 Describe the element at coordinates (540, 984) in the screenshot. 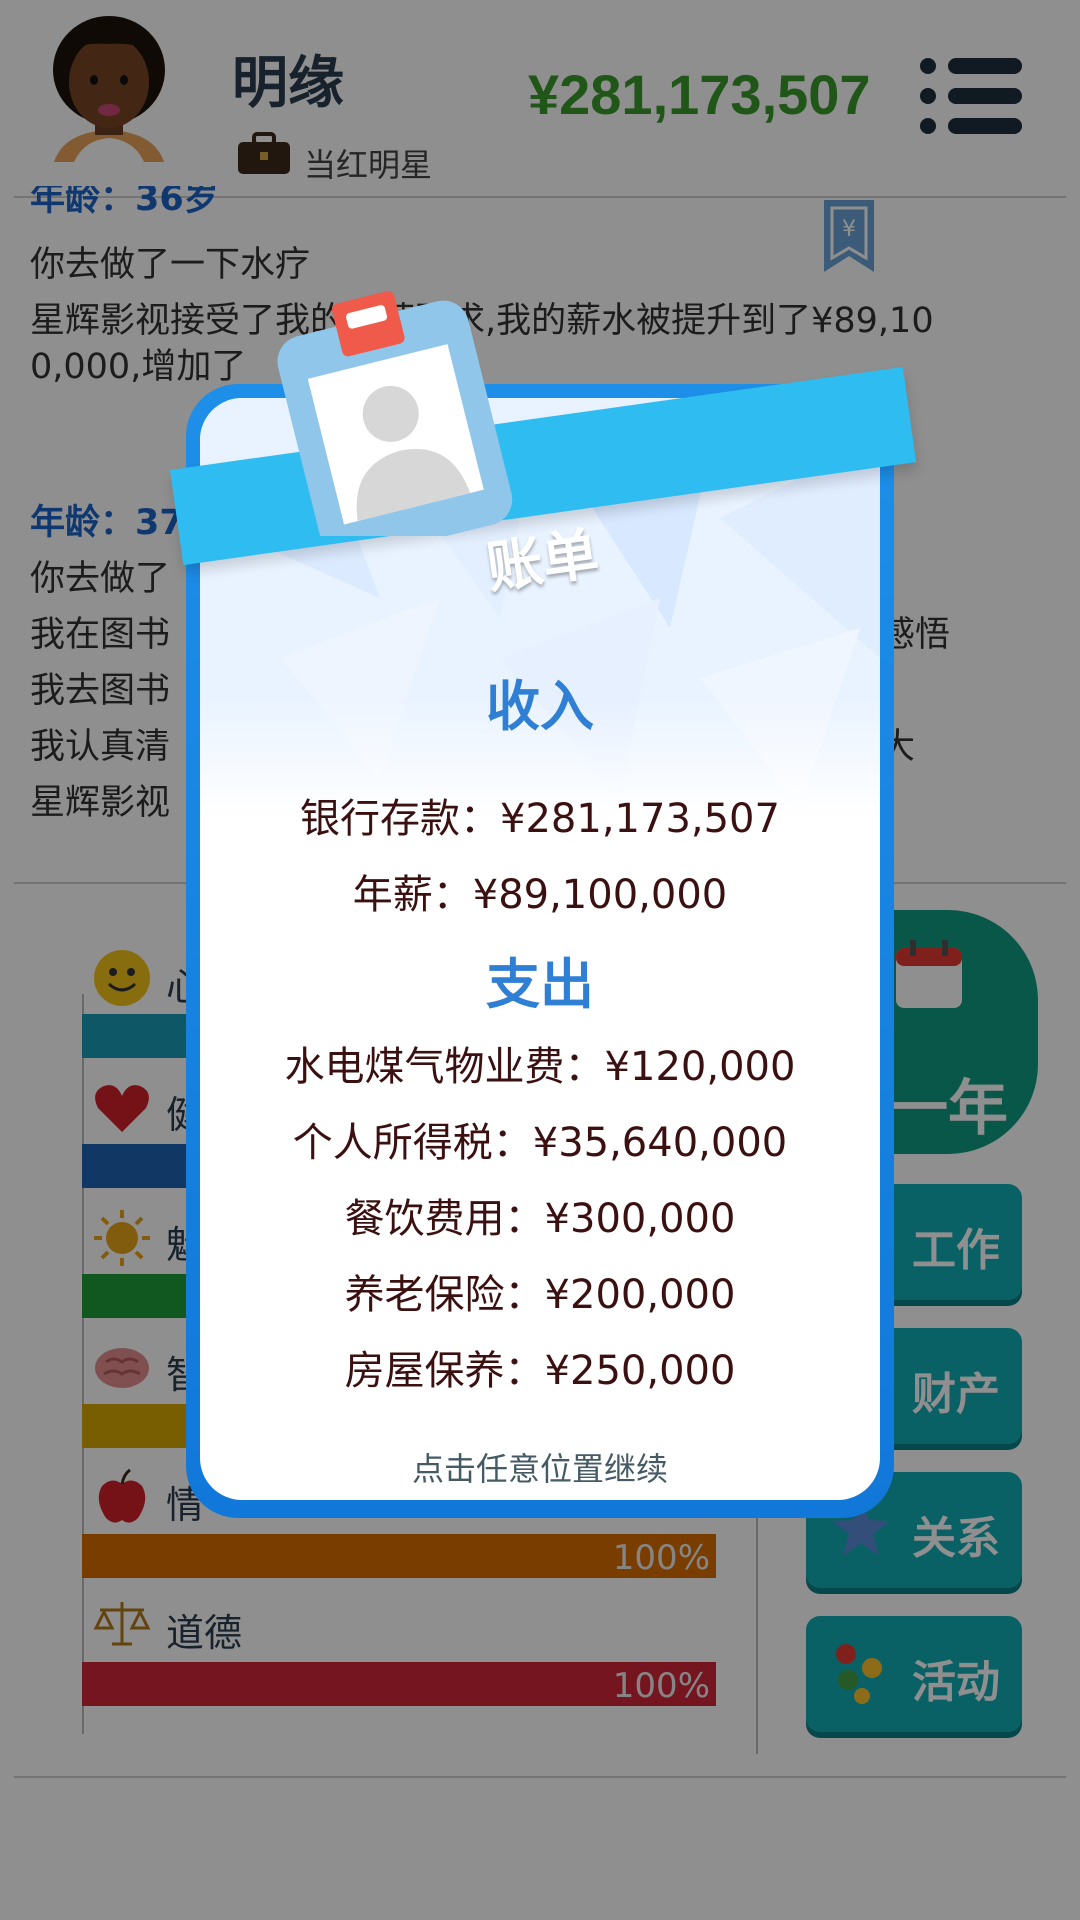

I see `expense-heading: 支出` at that location.